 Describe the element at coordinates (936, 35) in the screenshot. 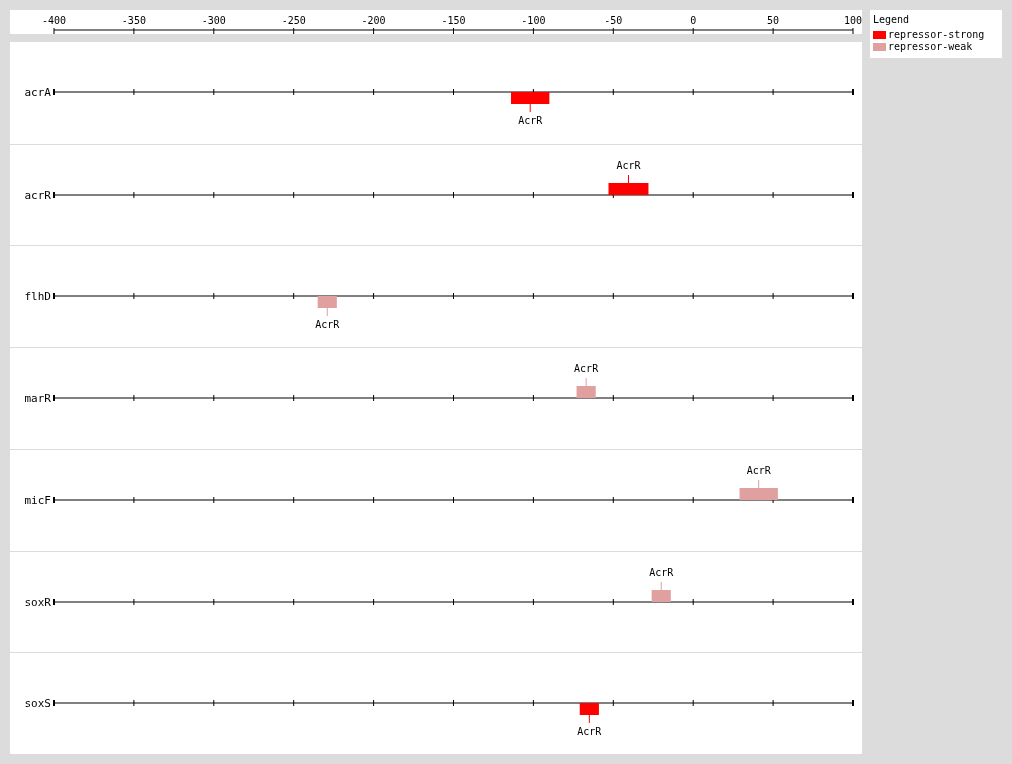

I see `legend-label: repressor-strong` at that location.